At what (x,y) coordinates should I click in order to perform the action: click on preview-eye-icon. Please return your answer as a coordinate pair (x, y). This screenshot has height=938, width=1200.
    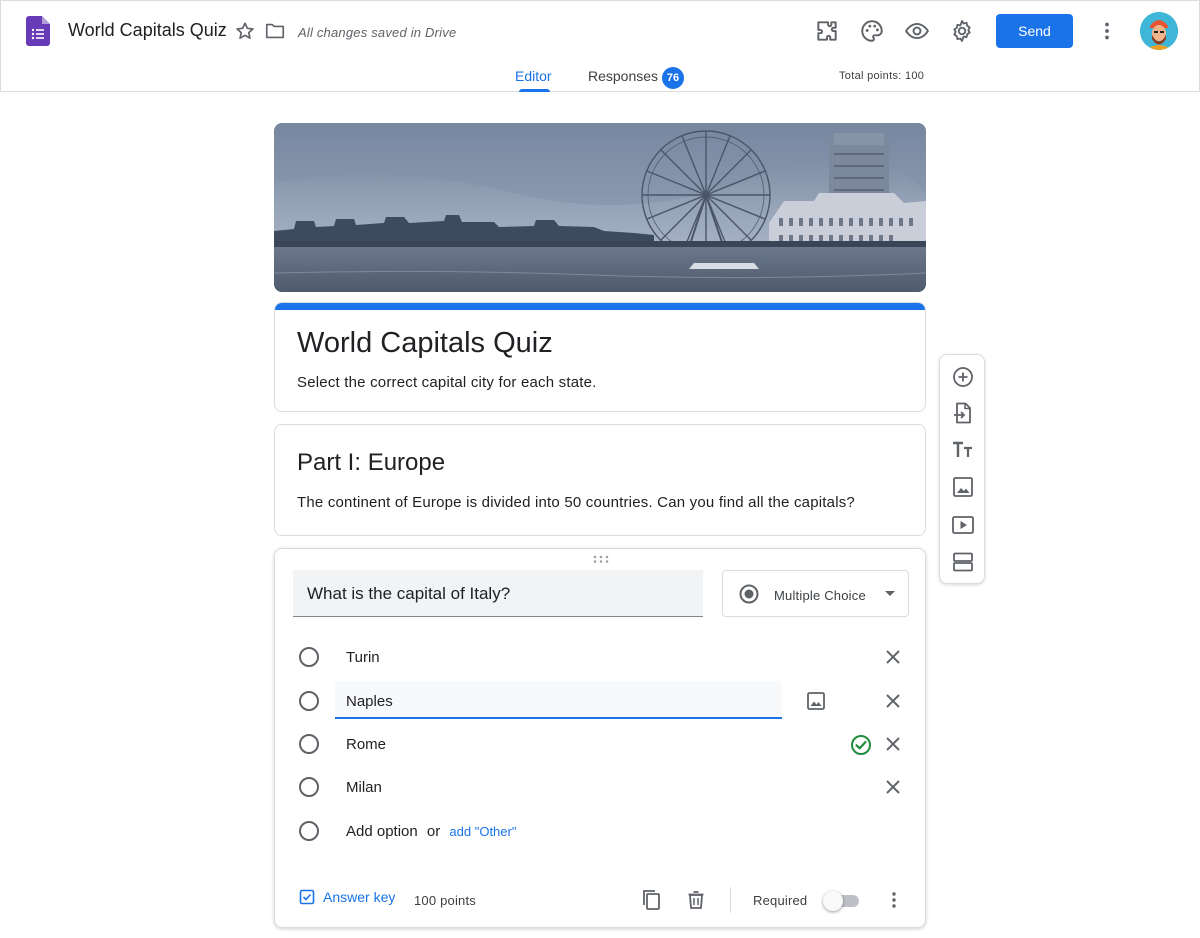
    Looking at the image, I should click on (917, 31).